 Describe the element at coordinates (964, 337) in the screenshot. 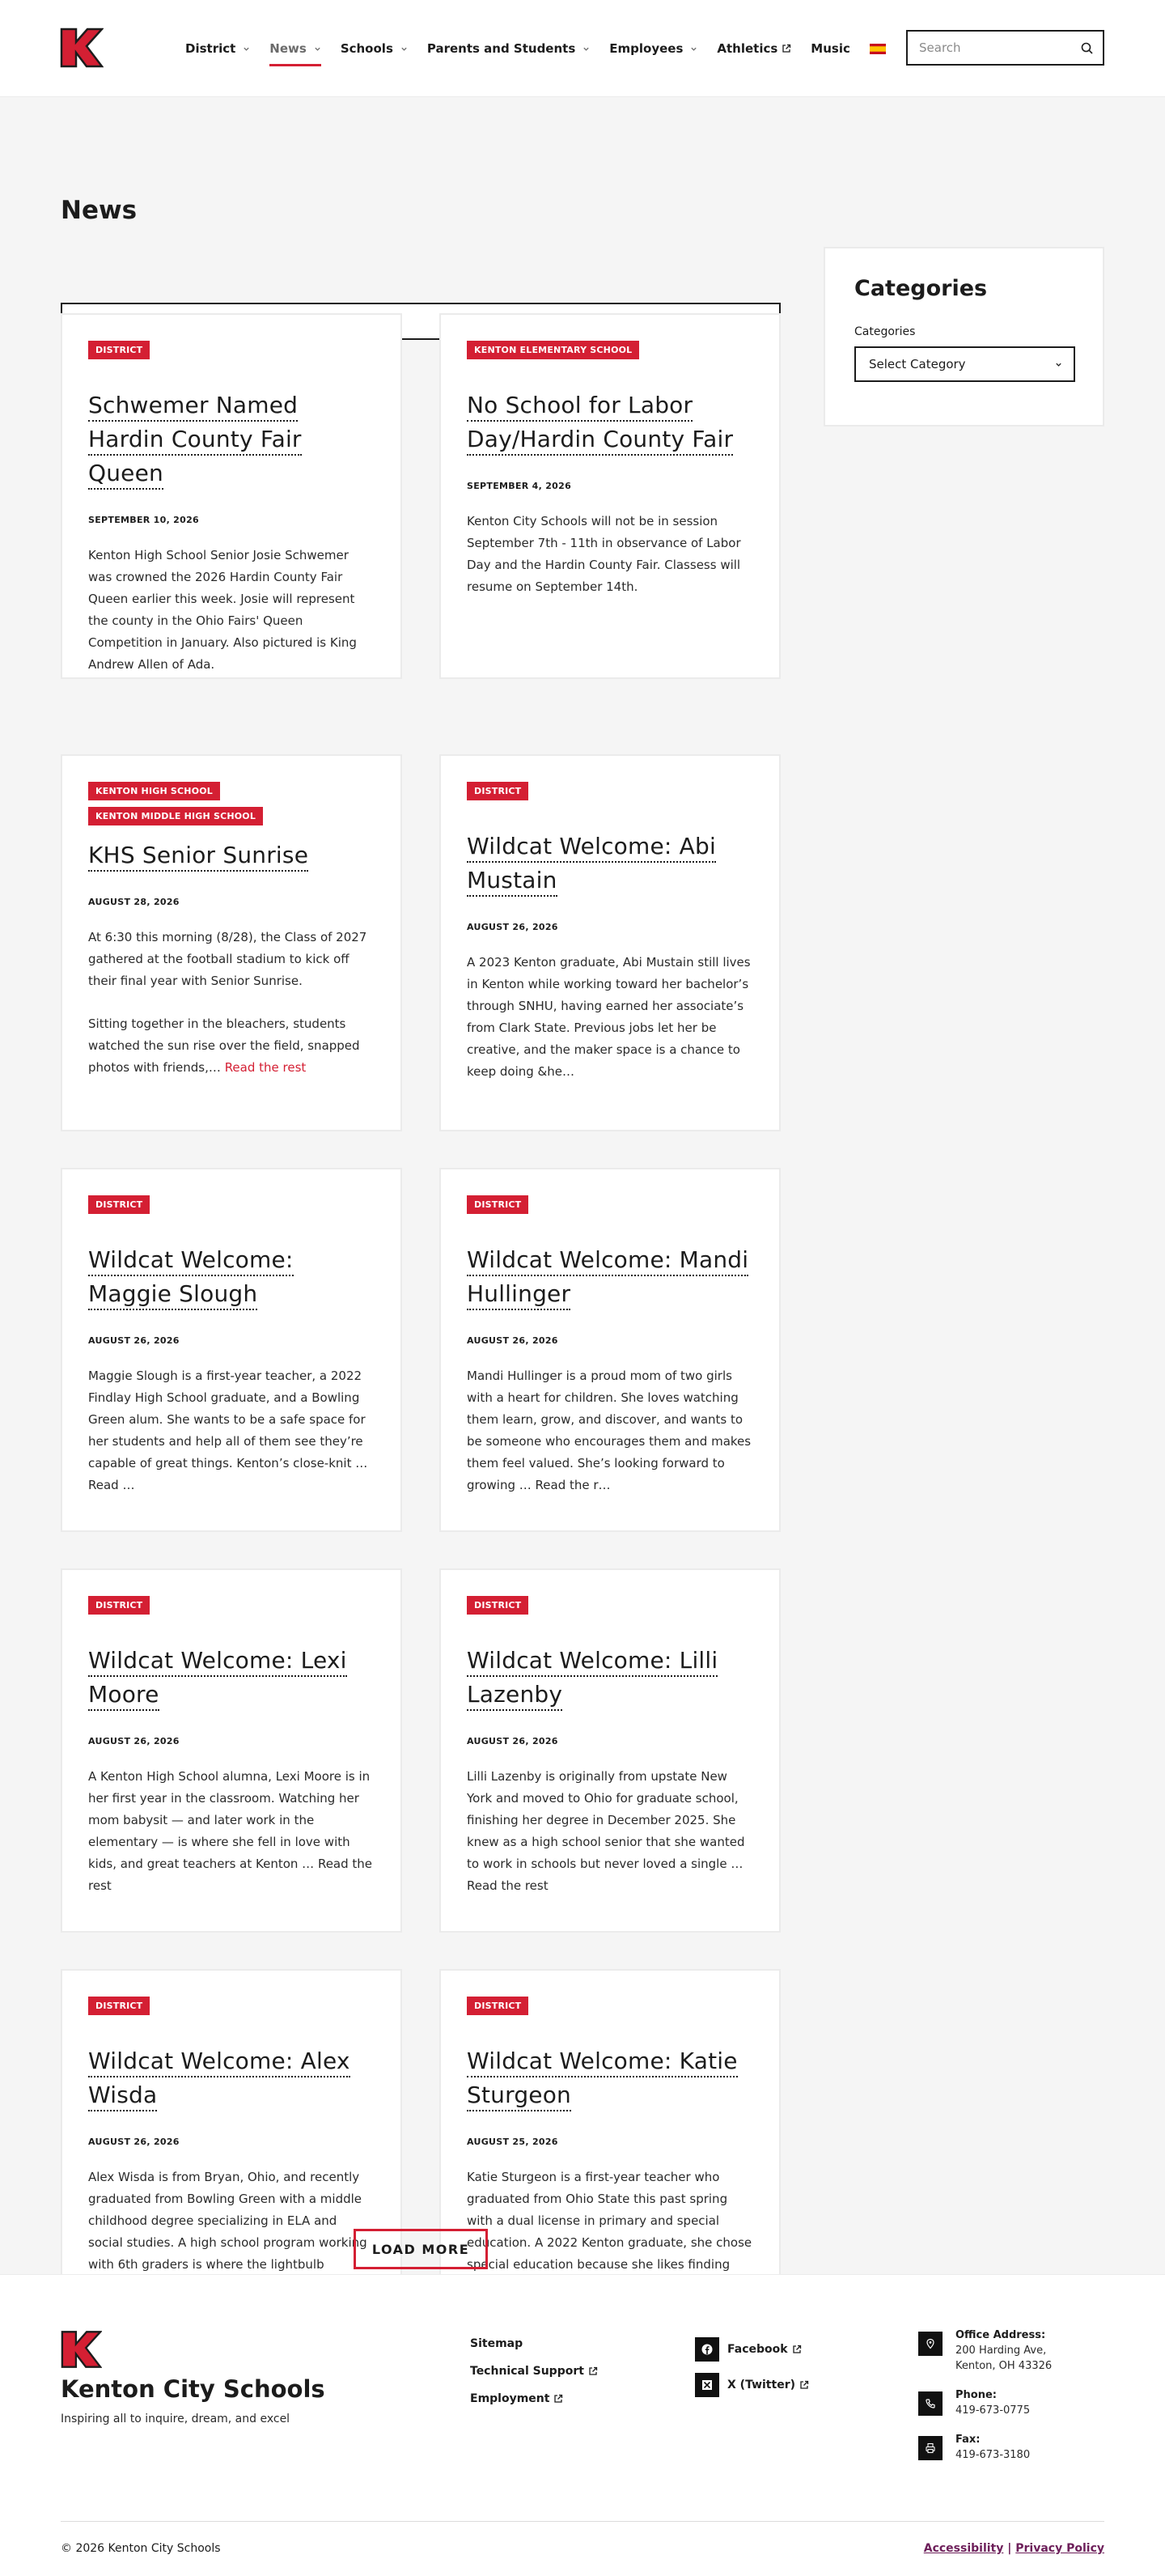

I see `categories-widget: Categories Categories Select Category` at that location.